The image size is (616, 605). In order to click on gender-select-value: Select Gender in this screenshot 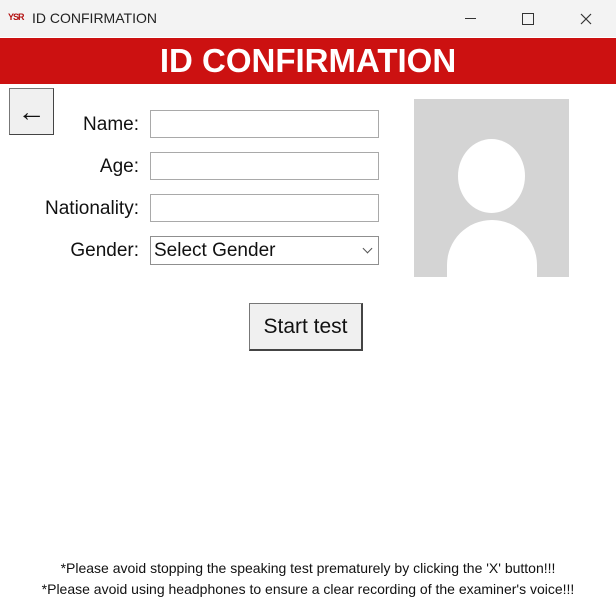, I will do `click(215, 250)`.